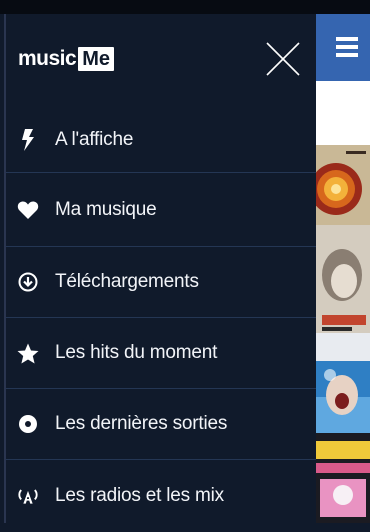 The height and width of the screenshot is (532, 370). Describe the element at coordinates (343, 47) in the screenshot. I see `hamburger-menu-button` at that location.